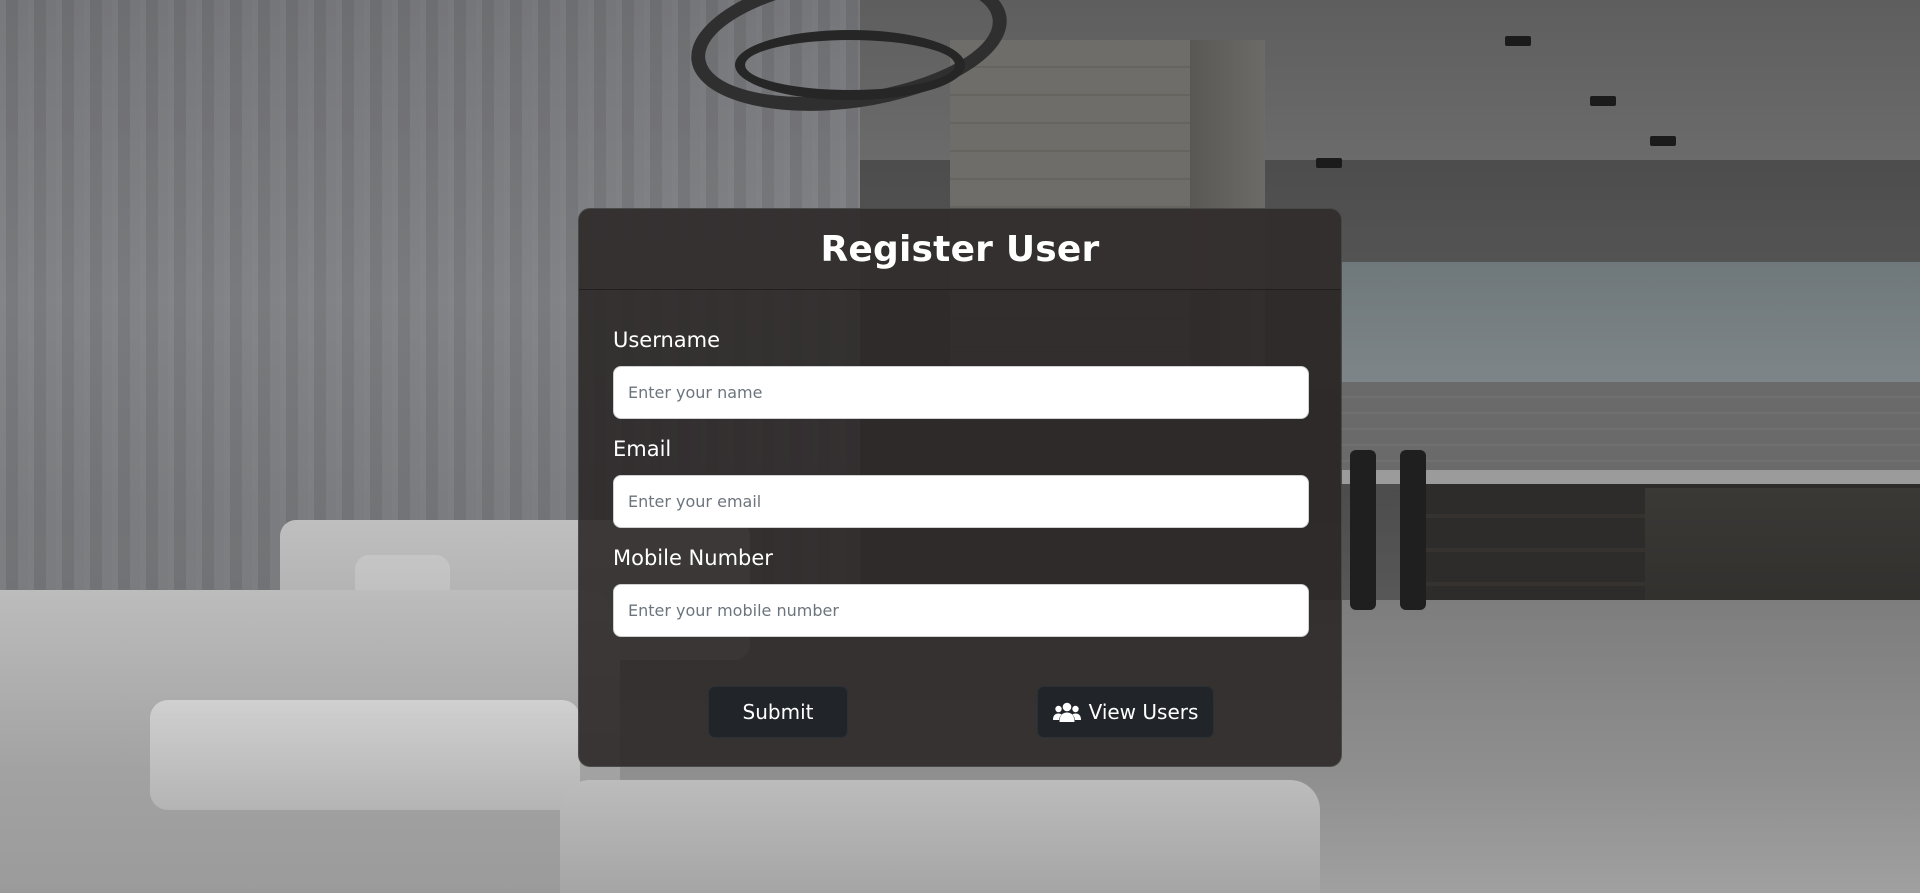  I want to click on background-ottoman, so click(940, 836).